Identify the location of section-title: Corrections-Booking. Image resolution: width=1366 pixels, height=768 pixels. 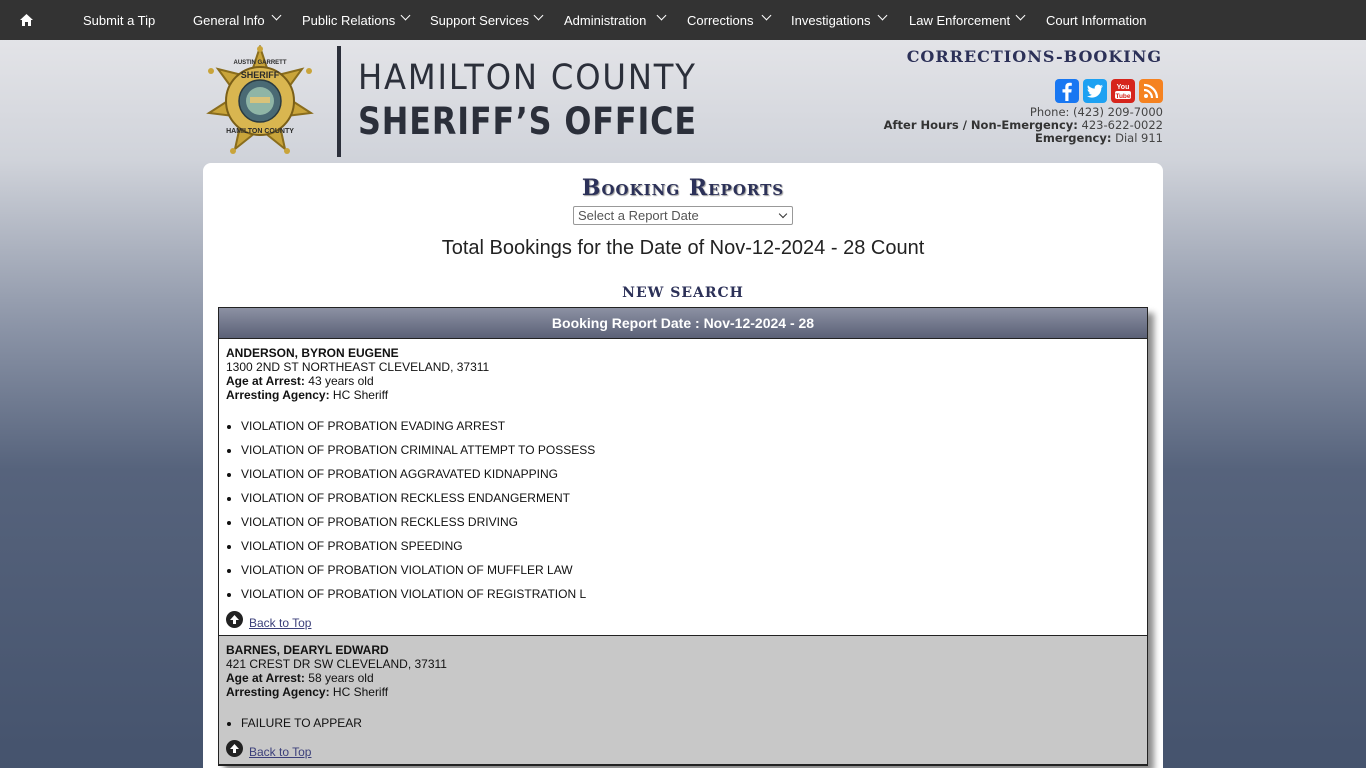
(1034, 56).